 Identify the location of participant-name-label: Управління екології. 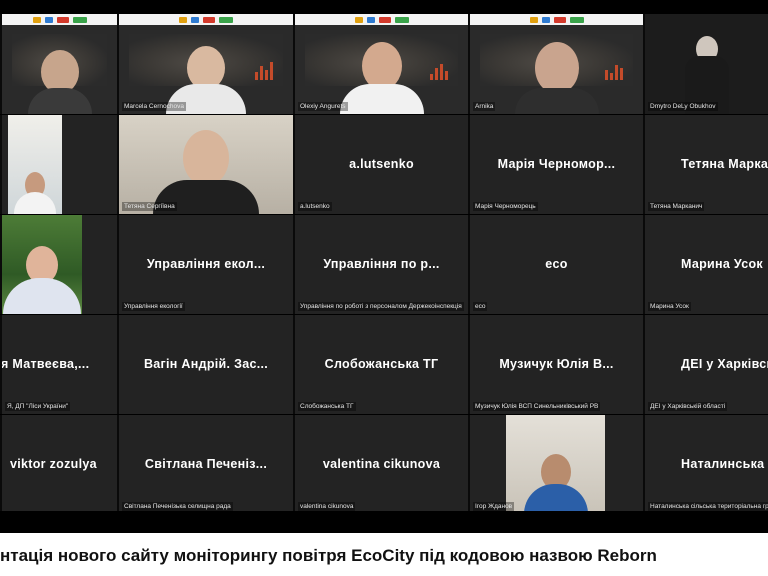
(153, 306).